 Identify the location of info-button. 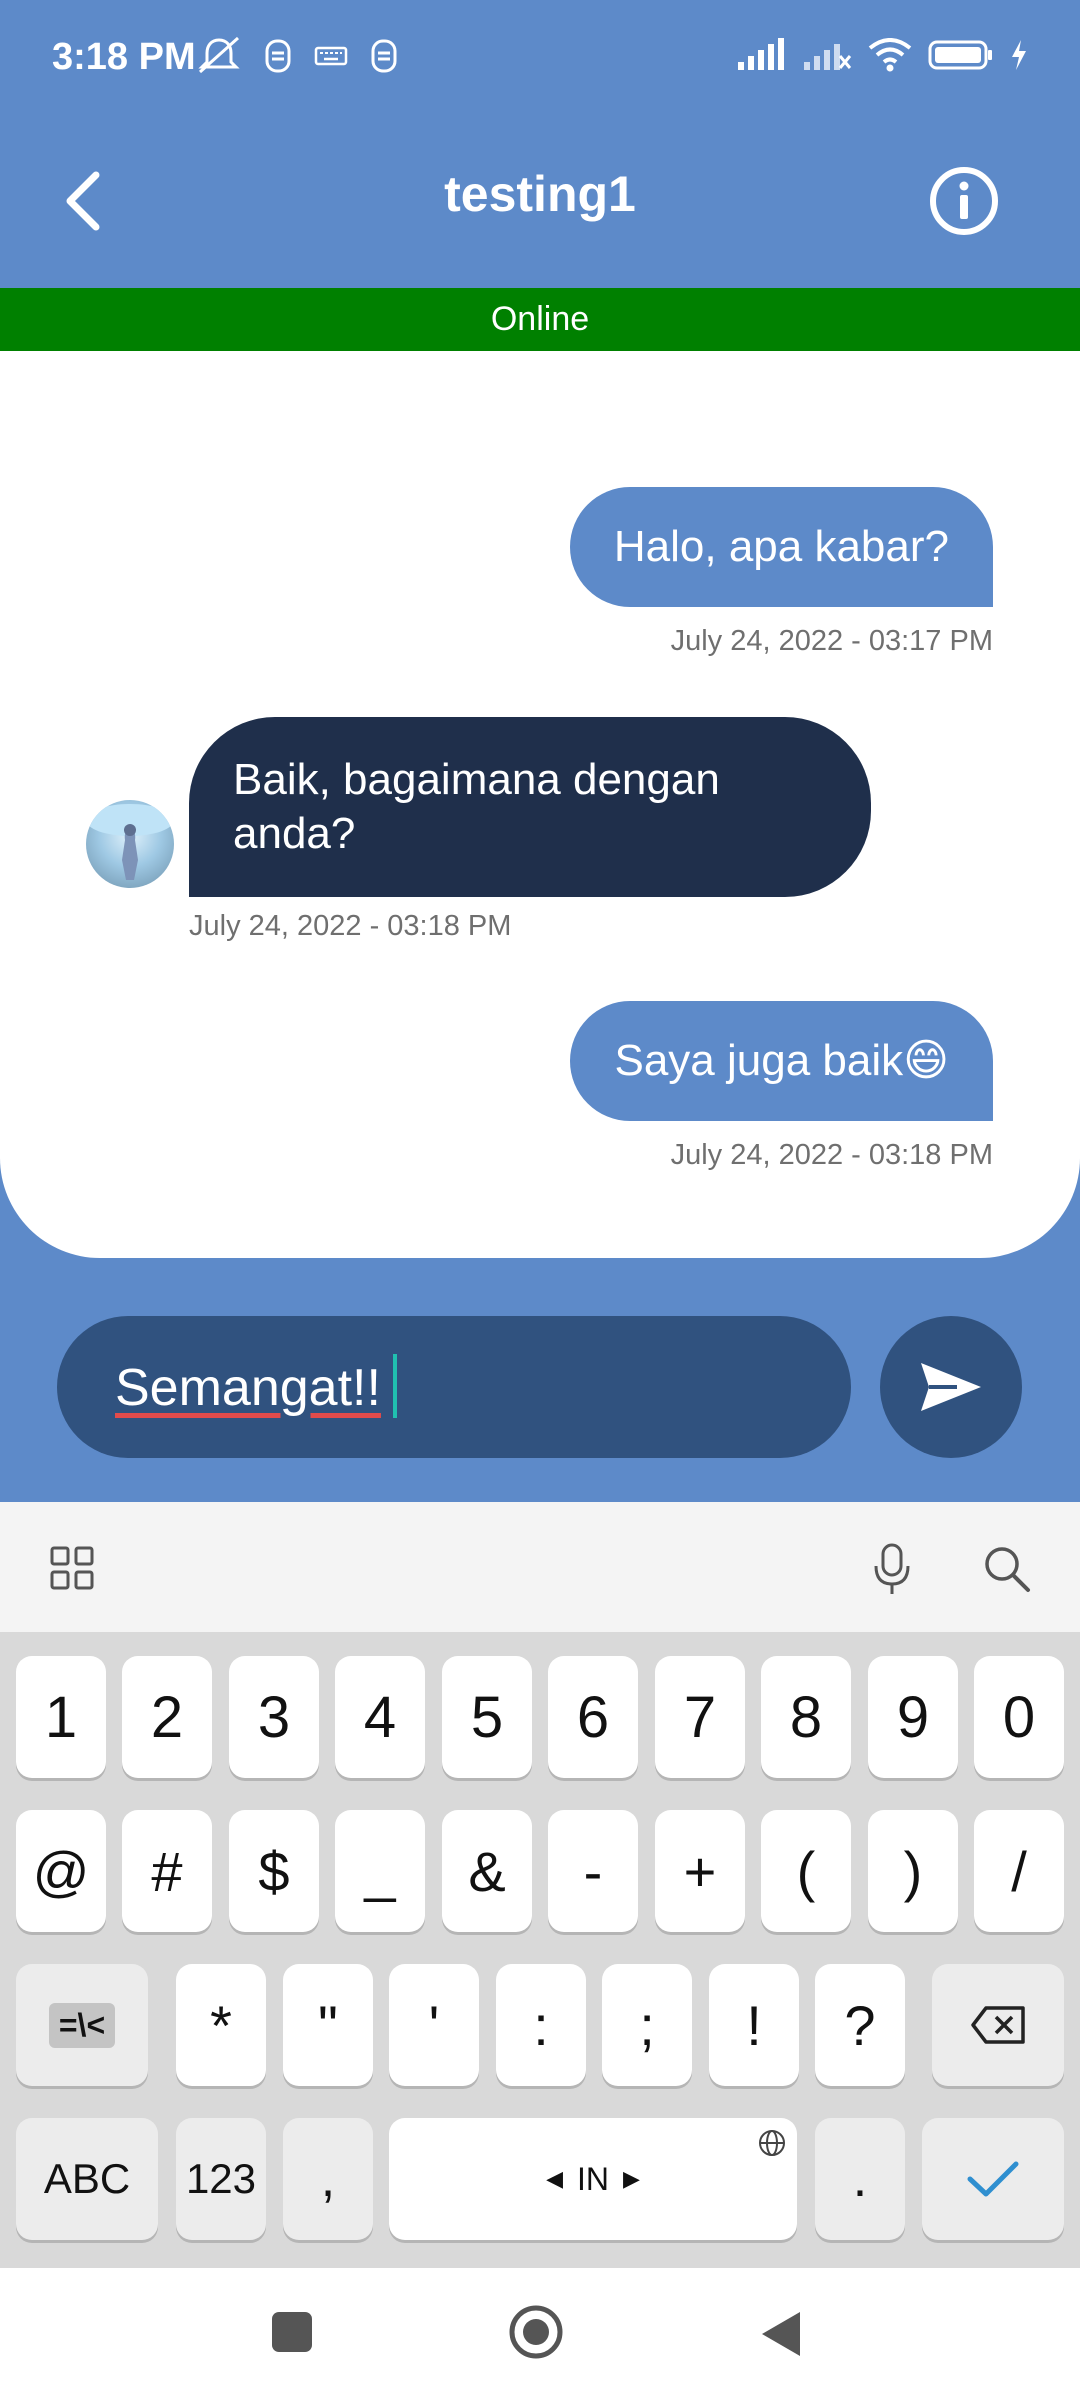
(964, 201).